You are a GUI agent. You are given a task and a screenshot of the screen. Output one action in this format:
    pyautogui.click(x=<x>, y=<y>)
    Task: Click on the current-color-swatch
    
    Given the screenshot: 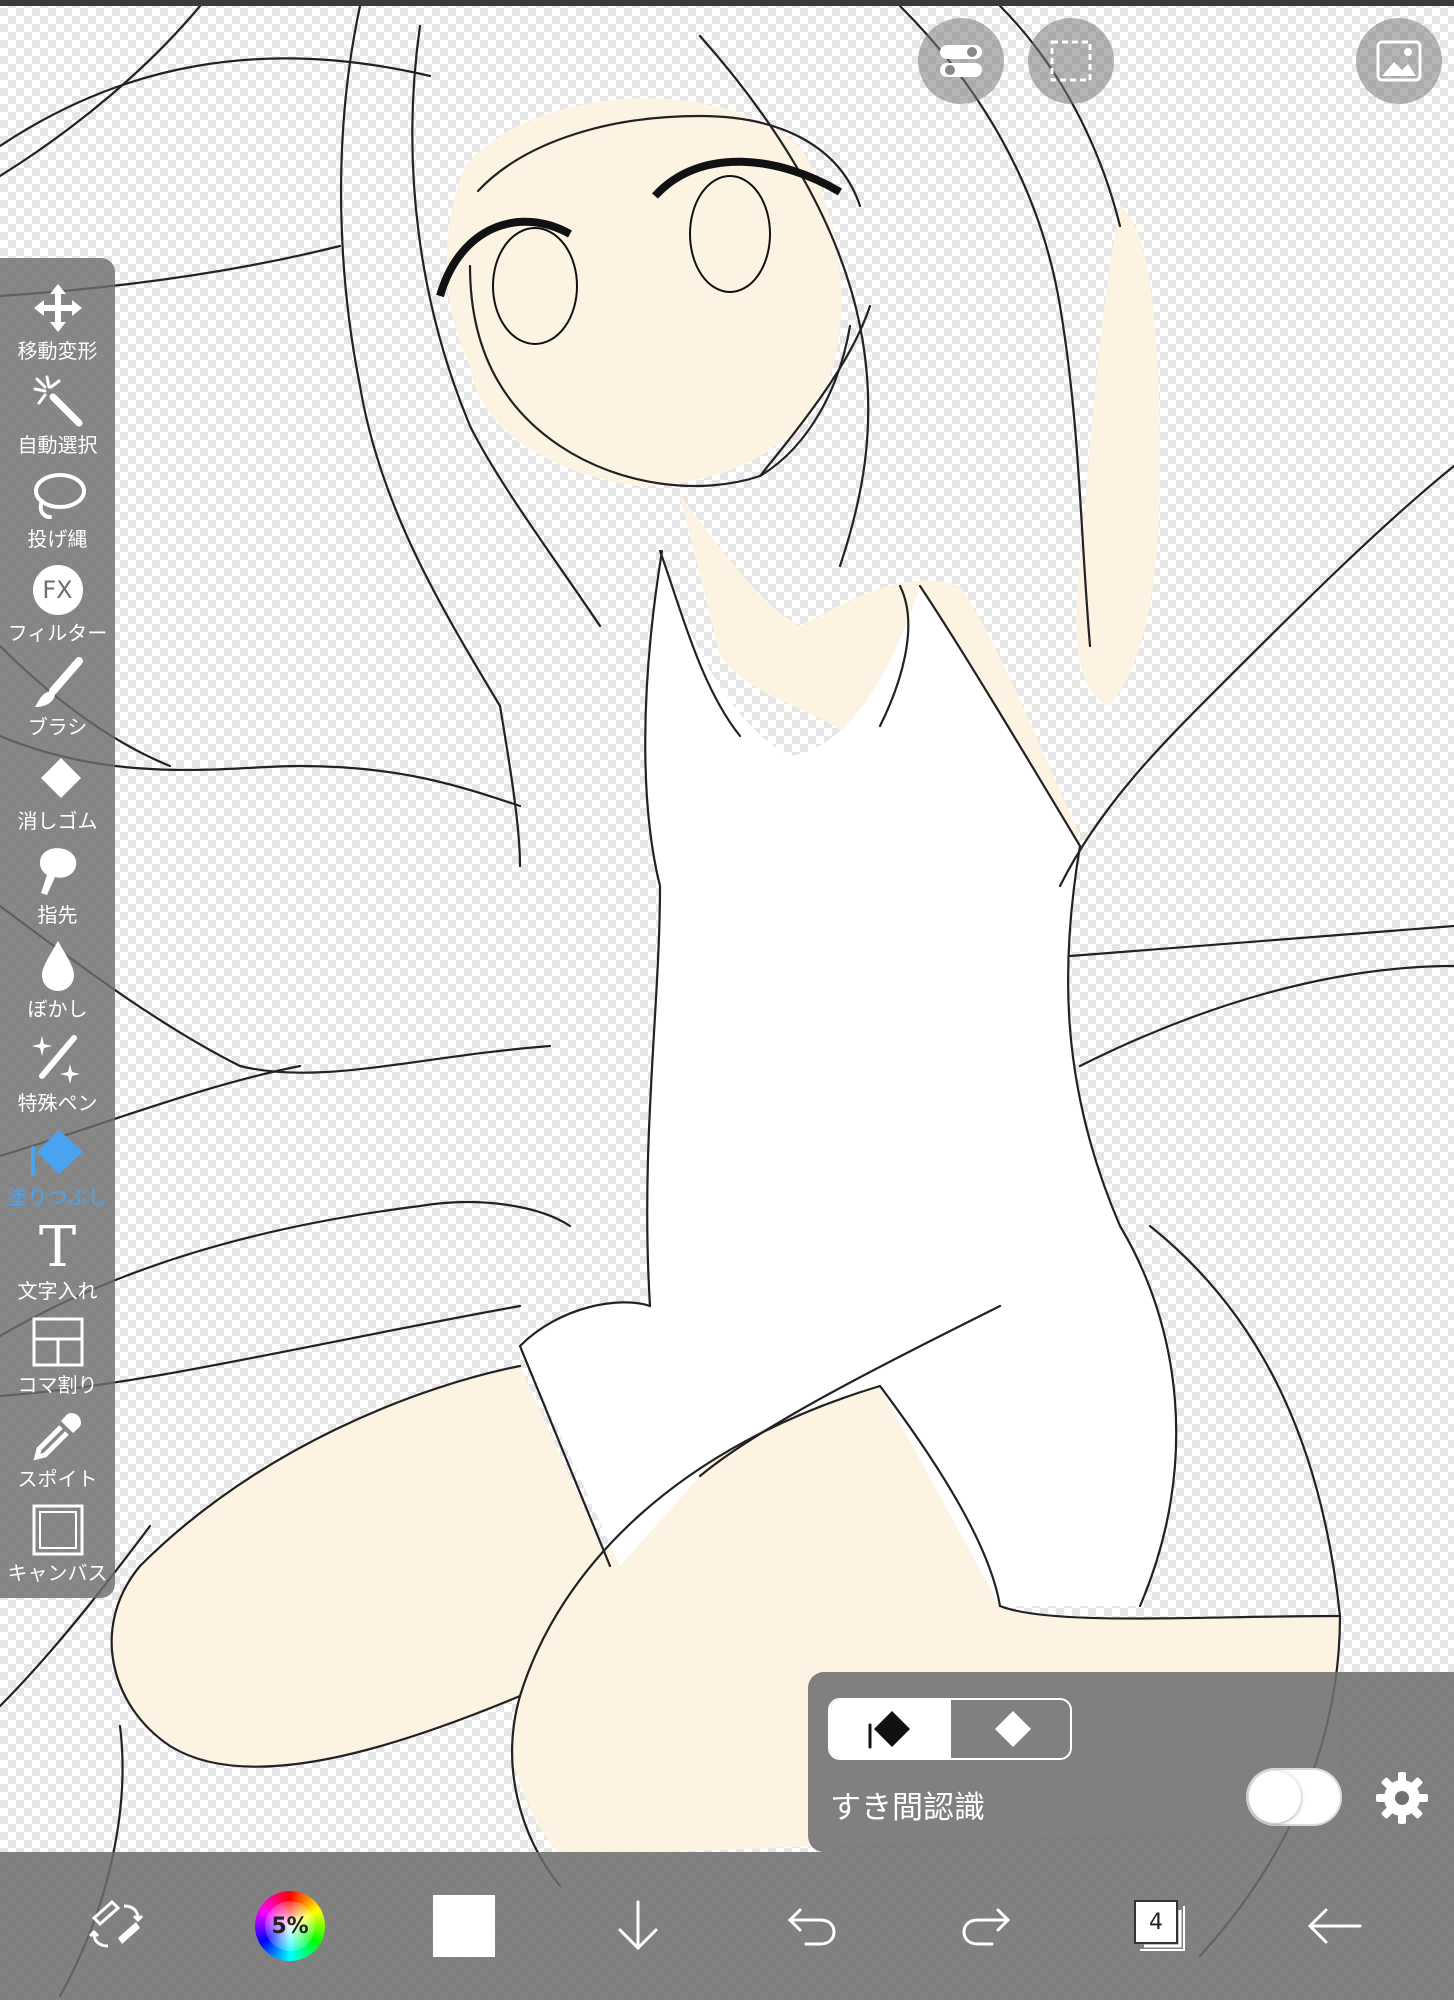 What is the action you would take?
    pyautogui.click(x=464, y=1926)
    